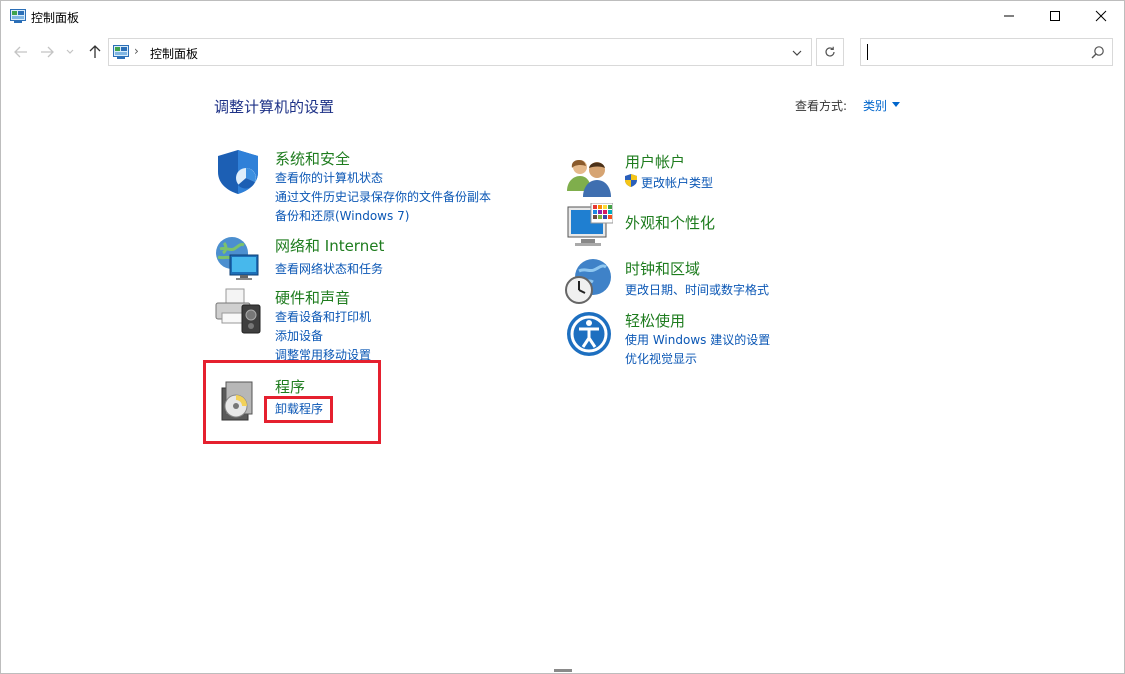 This screenshot has width=1125, height=674. I want to click on category-clock-region: 时钟和区域 更改日期、时间或数字格式, so click(715, 281).